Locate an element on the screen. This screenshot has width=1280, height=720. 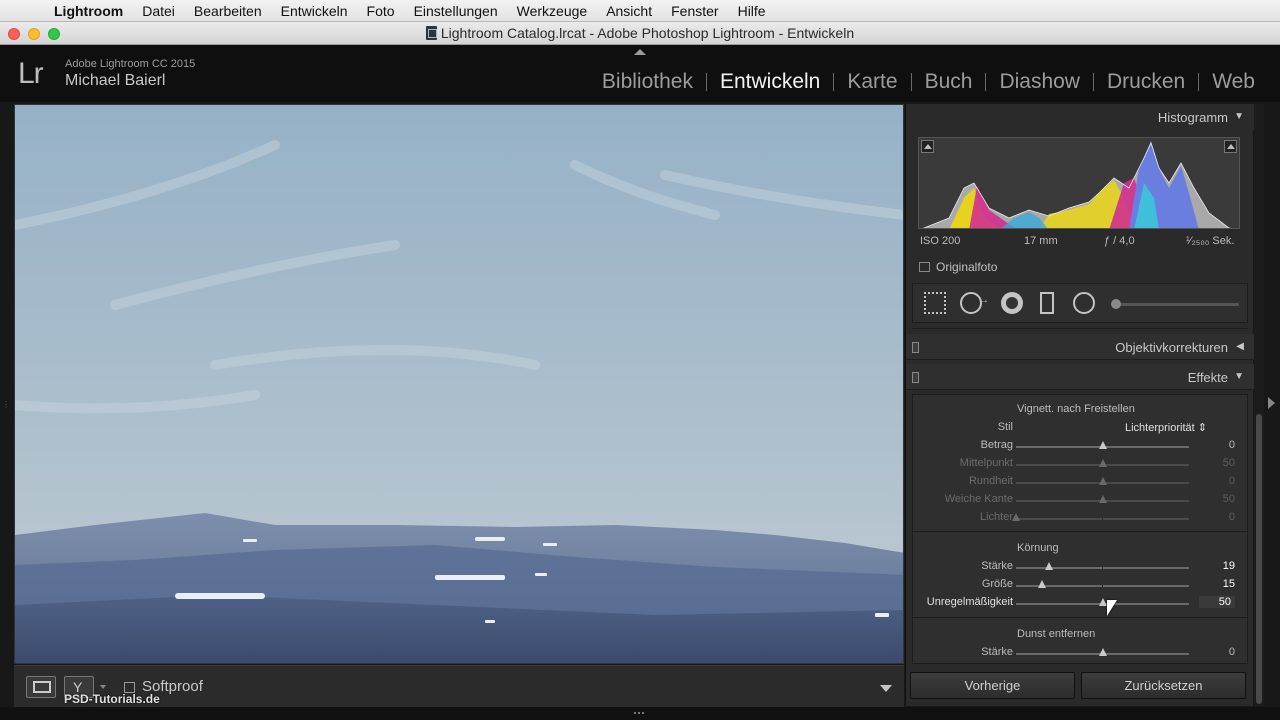
user-name: Michael Baierl is located at coordinates (115, 80).